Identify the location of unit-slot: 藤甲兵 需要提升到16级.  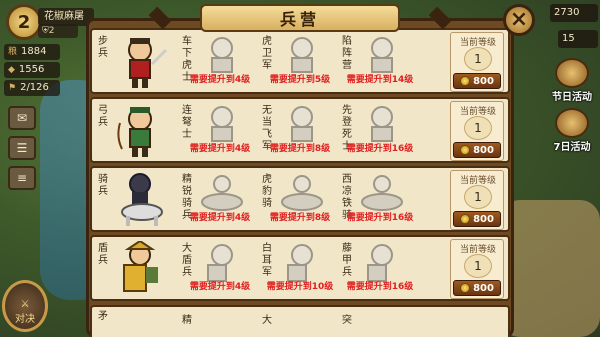
(380, 269).